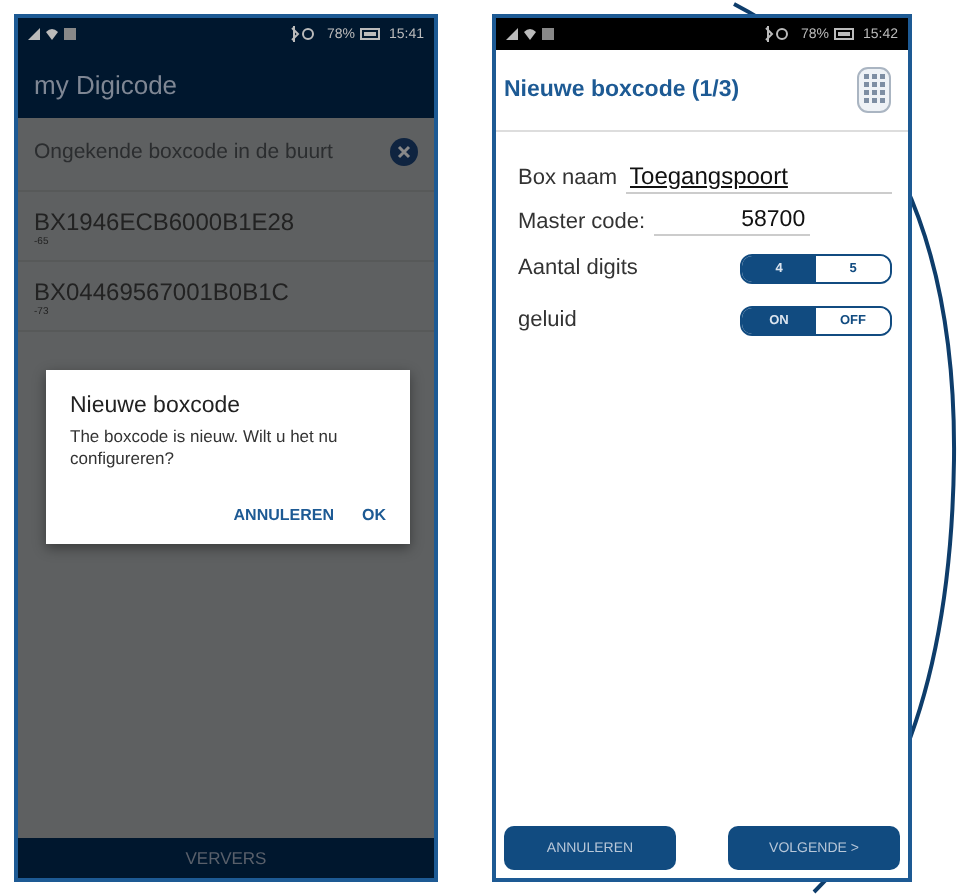 This screenshot has height=896, width=974. I want to click on field-label: Box naam, so click(568, 177).